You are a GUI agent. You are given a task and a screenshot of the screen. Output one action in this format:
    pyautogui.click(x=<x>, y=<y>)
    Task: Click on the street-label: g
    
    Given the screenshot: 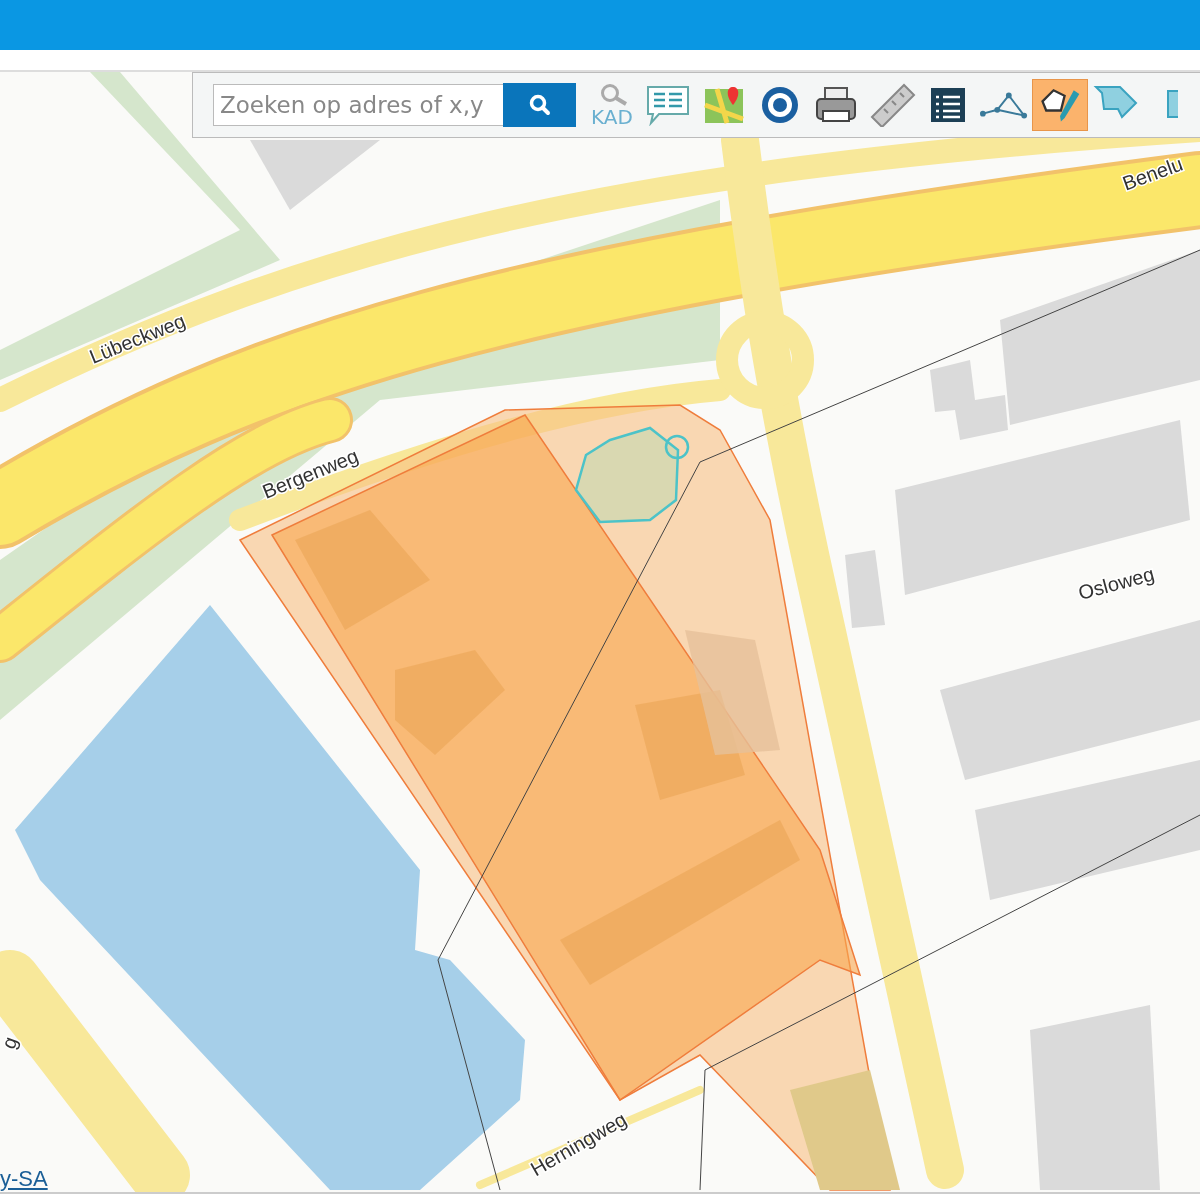 What is the action you would take?
    pyautogui.click(x=11, y=1042)
    